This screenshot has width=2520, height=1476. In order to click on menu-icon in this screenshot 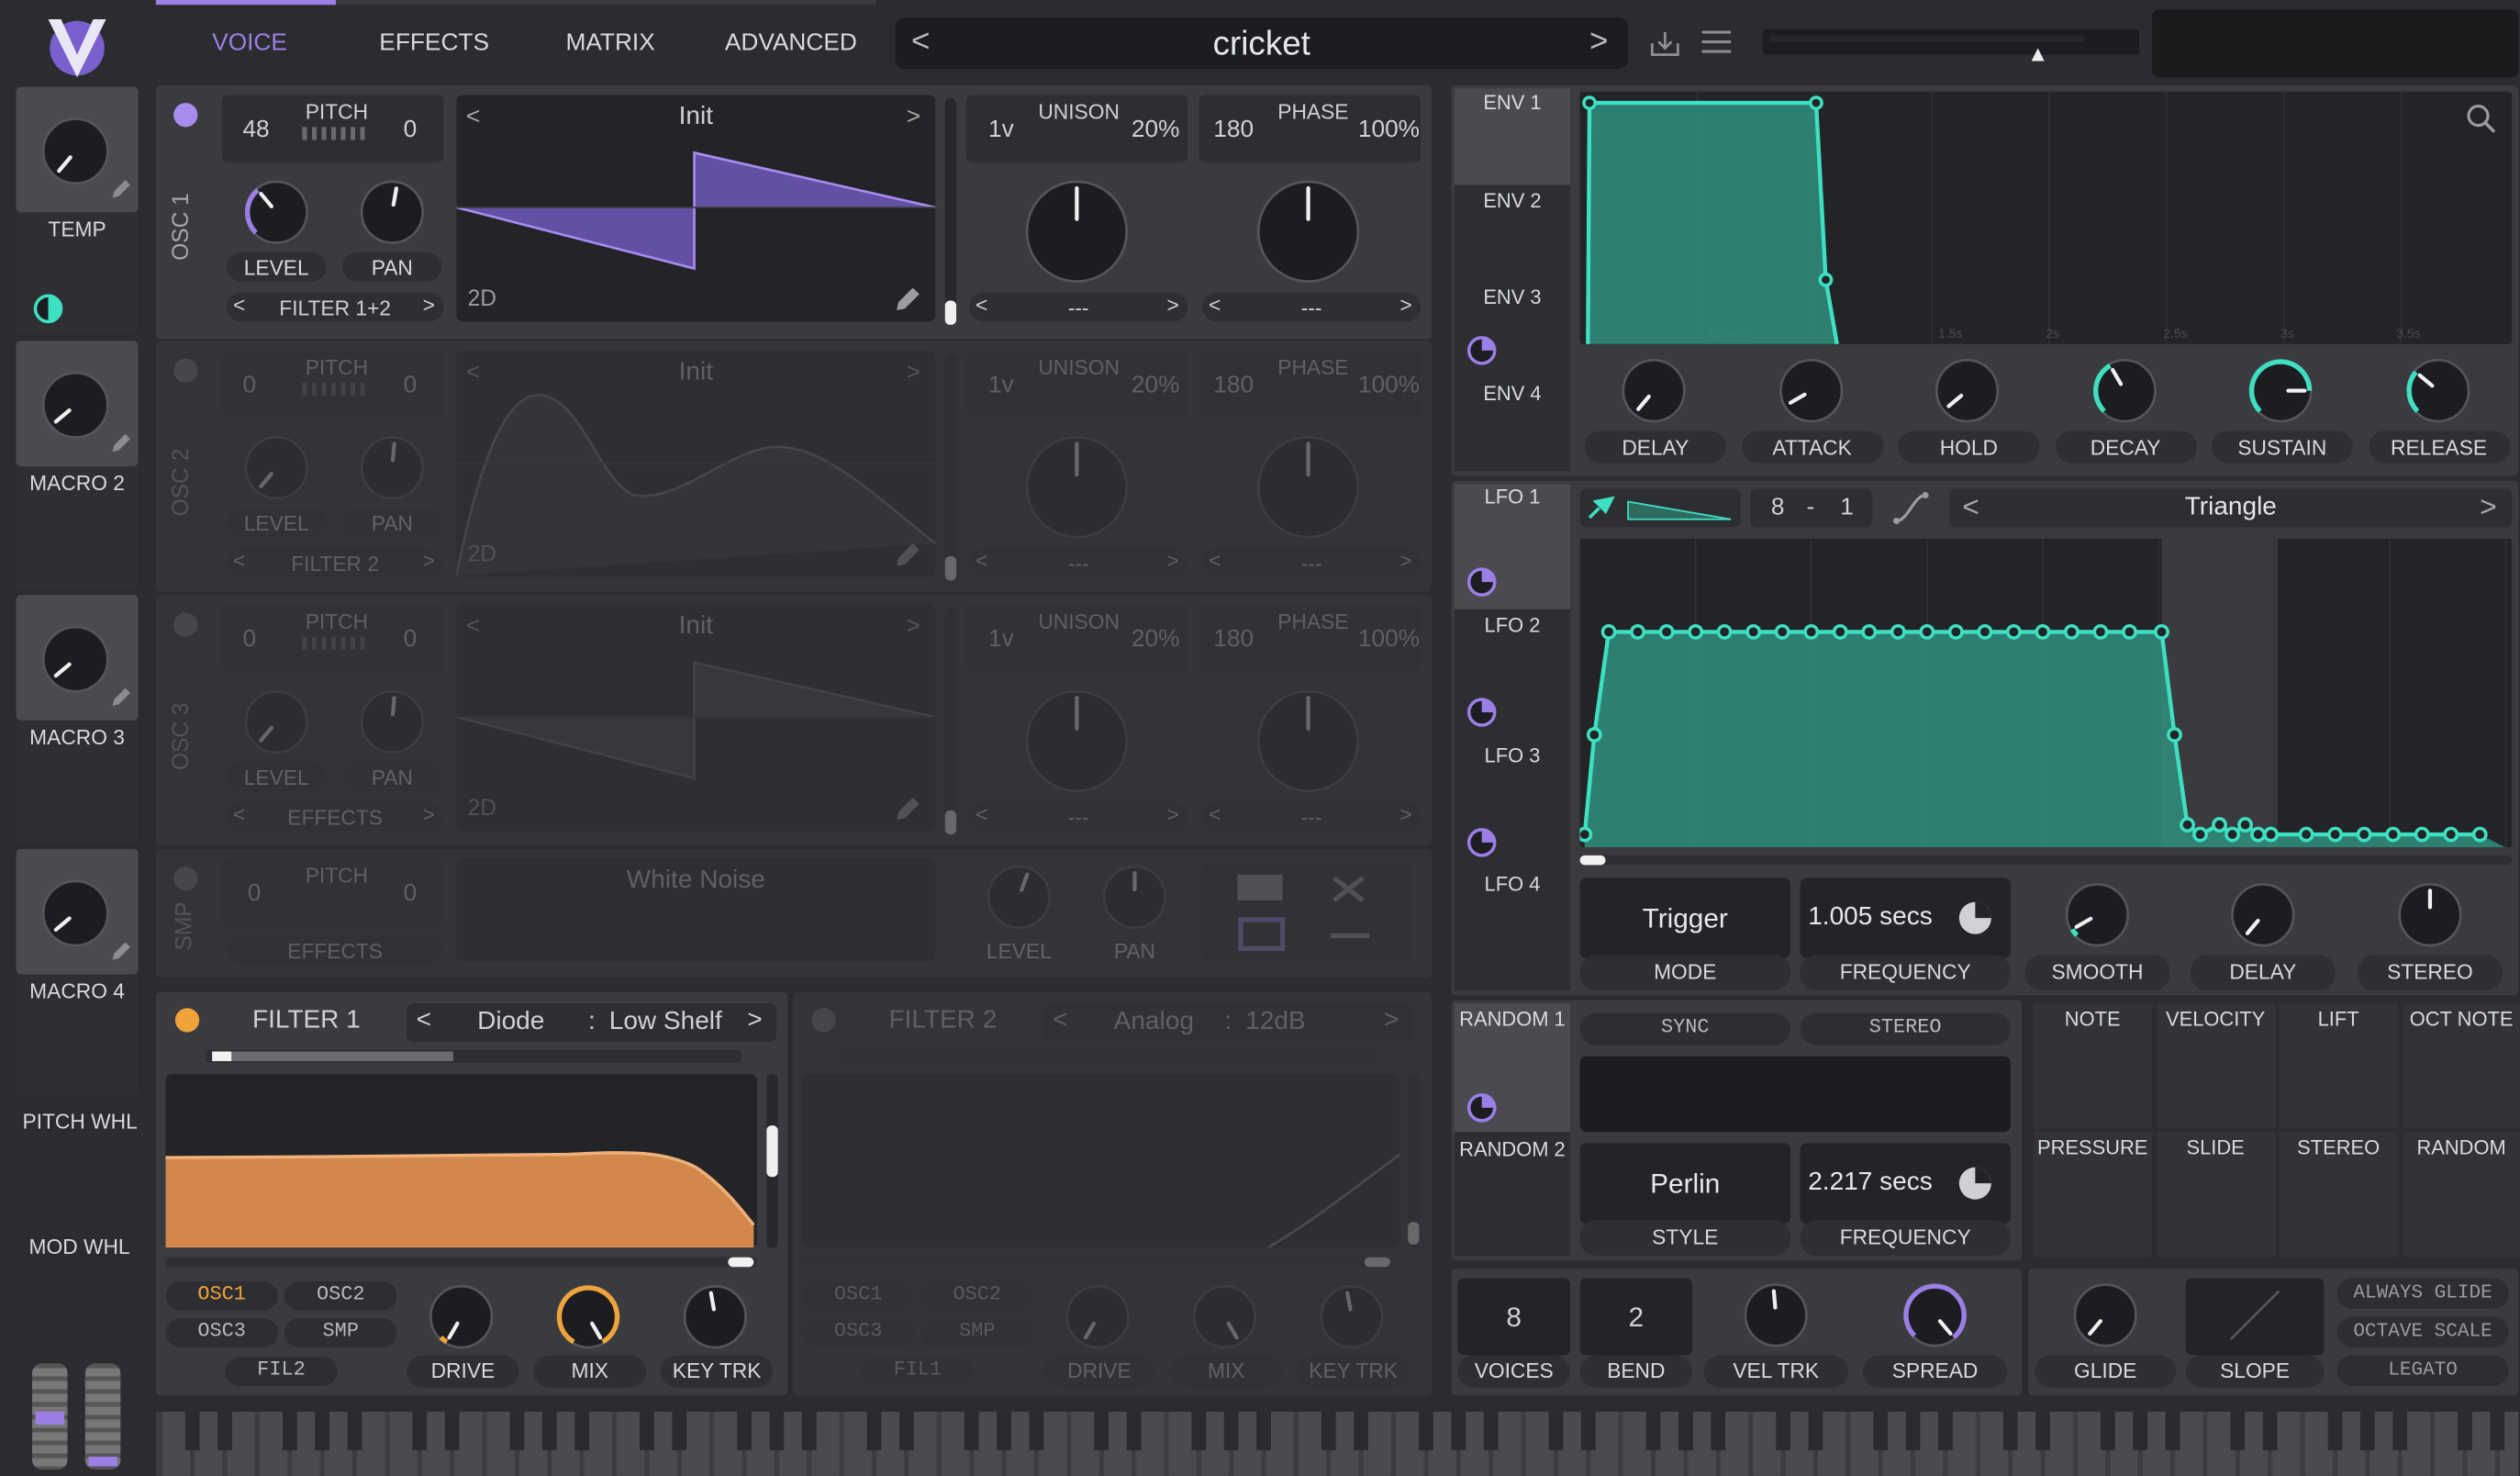, I will do `click(1716, 42)`.